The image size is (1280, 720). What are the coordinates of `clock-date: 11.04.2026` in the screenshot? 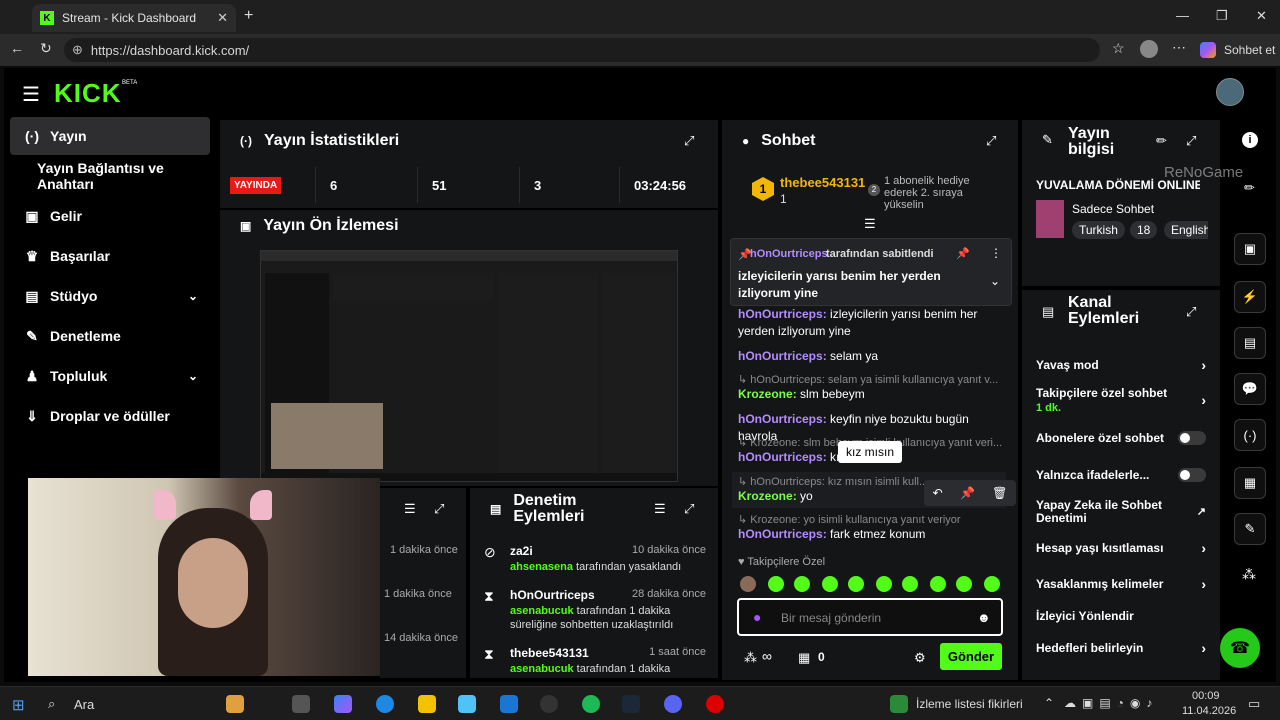 It's located at (1209, 711).